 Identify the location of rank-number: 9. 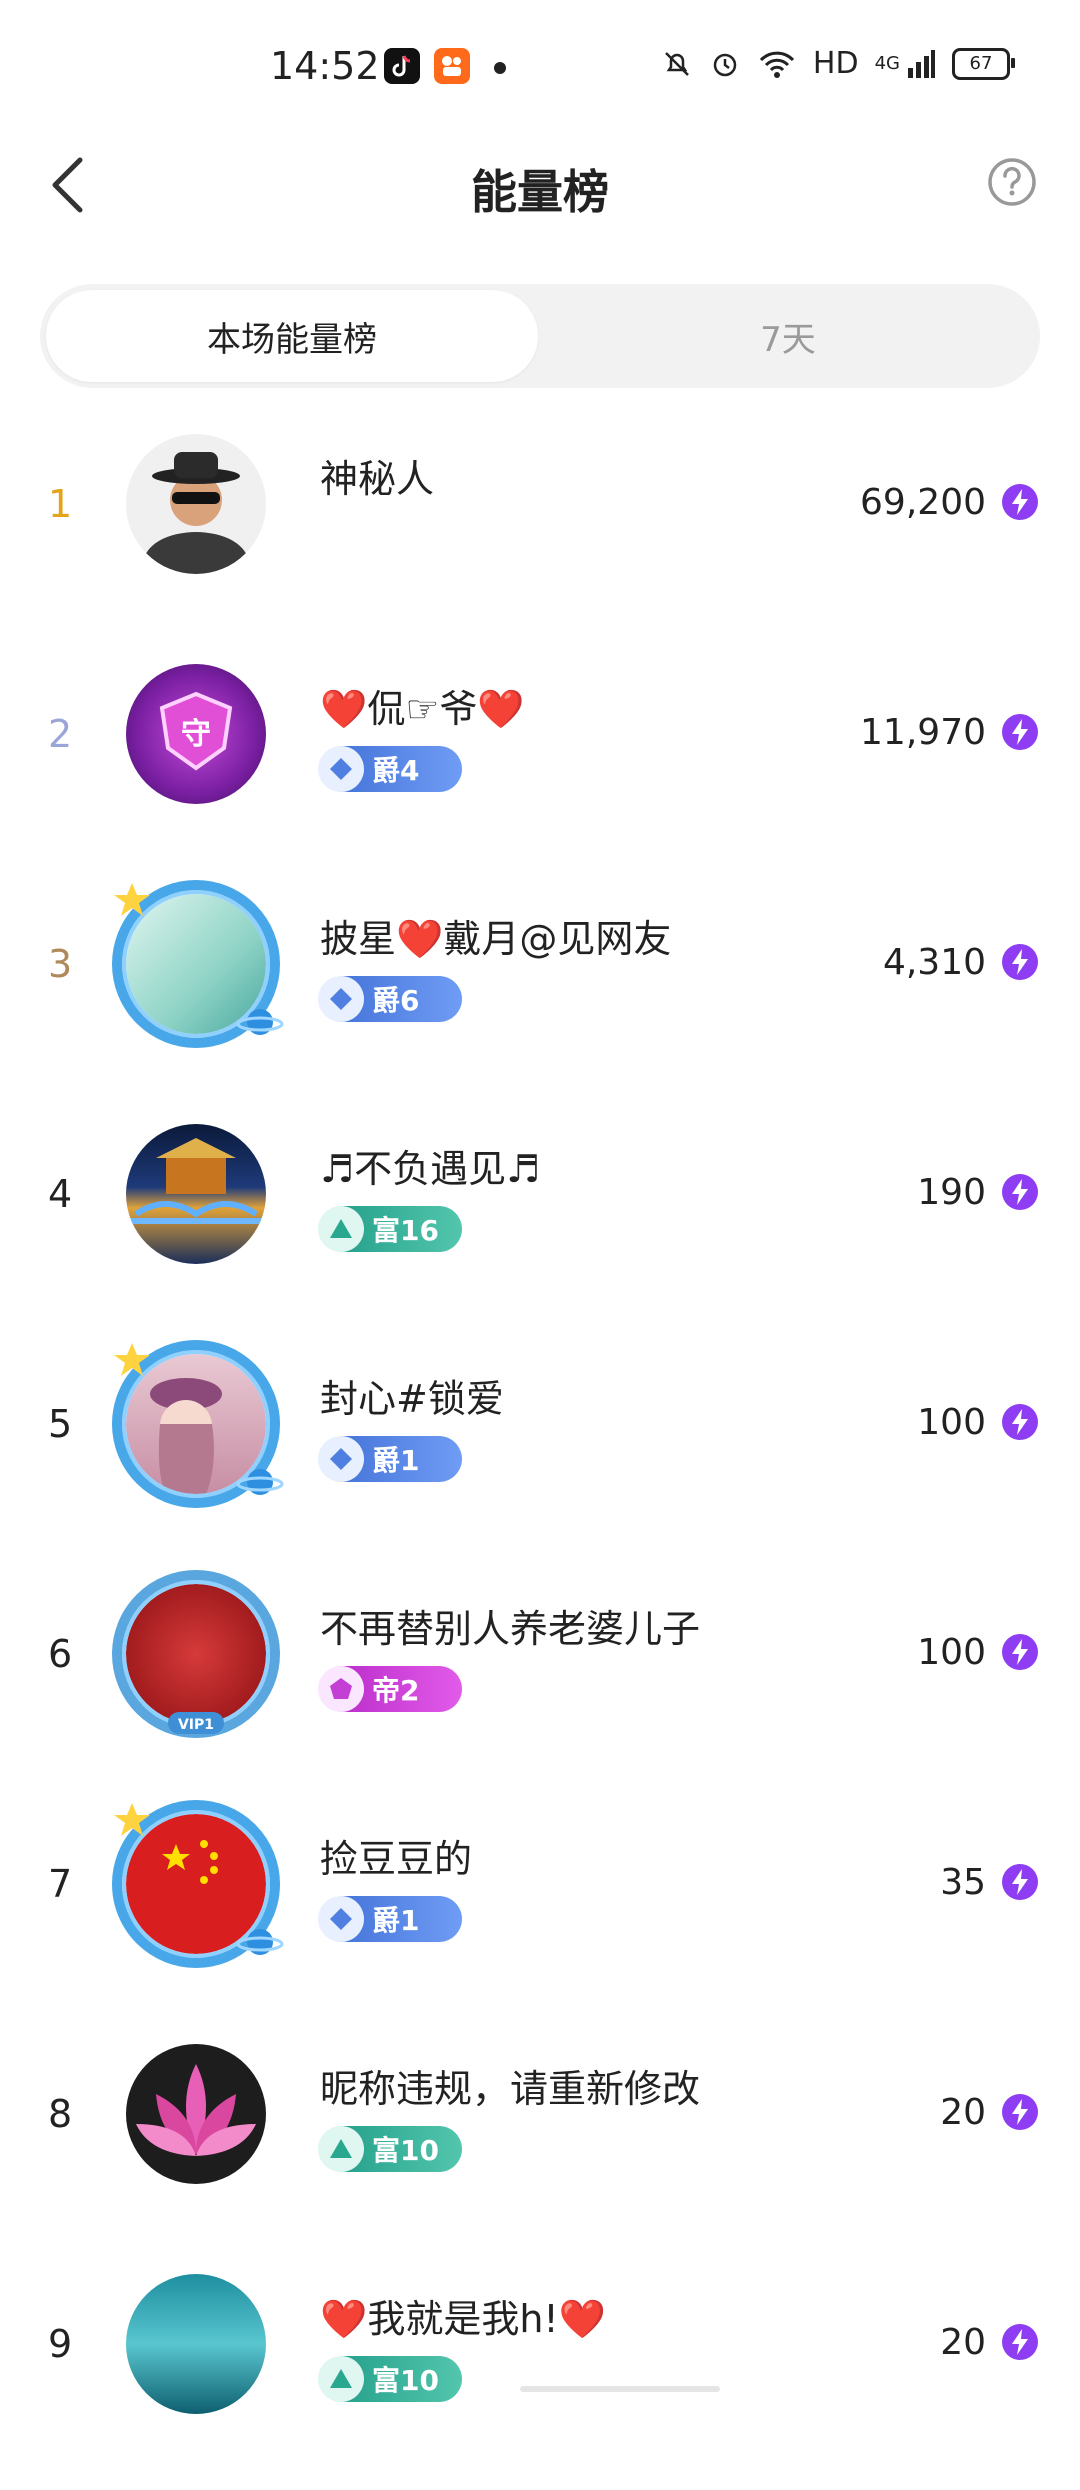
(60, 2344).